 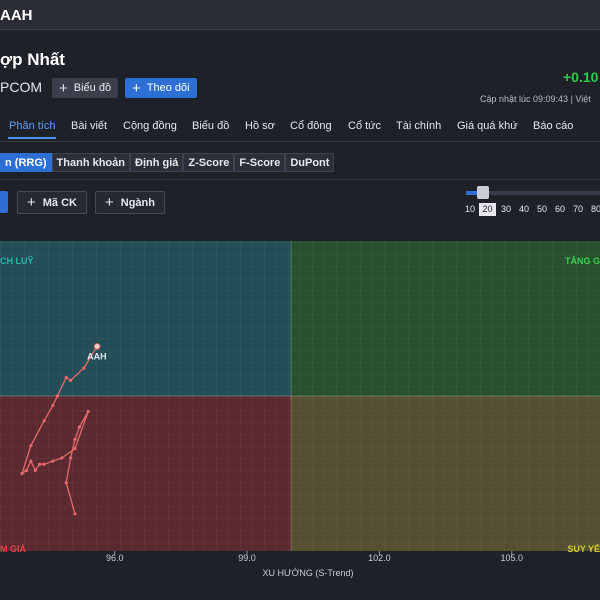 What do you see at coordinates (4, 202) in the screenshot?
I see `active-filter-chip` at bounding box center [4, 202].